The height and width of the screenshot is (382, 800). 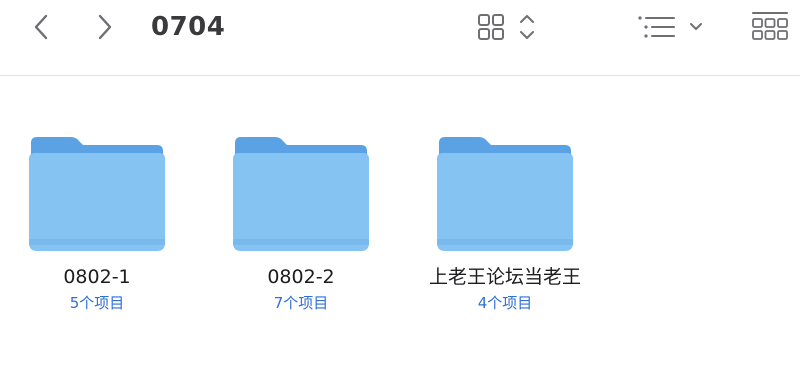 What do you see at coordinates (504, 277) in the screenshot?
I see `folder-name: 上老王论坛当老王` at bounding box center [504, 277].